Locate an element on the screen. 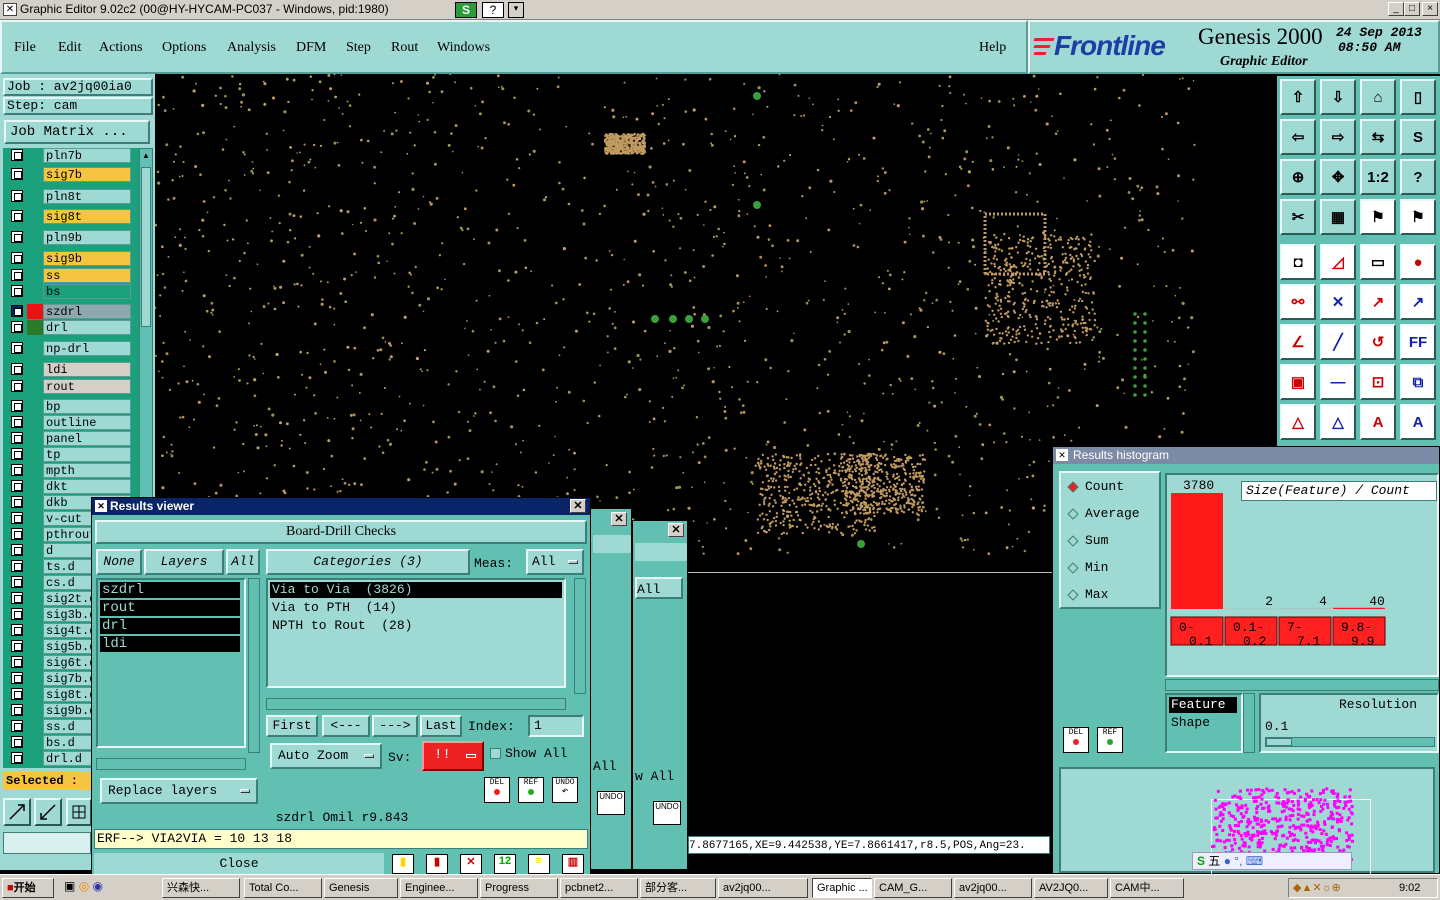 This screenshot has width=1440, height=900. layer-name: sig9b is located at coordinates (87, 258).